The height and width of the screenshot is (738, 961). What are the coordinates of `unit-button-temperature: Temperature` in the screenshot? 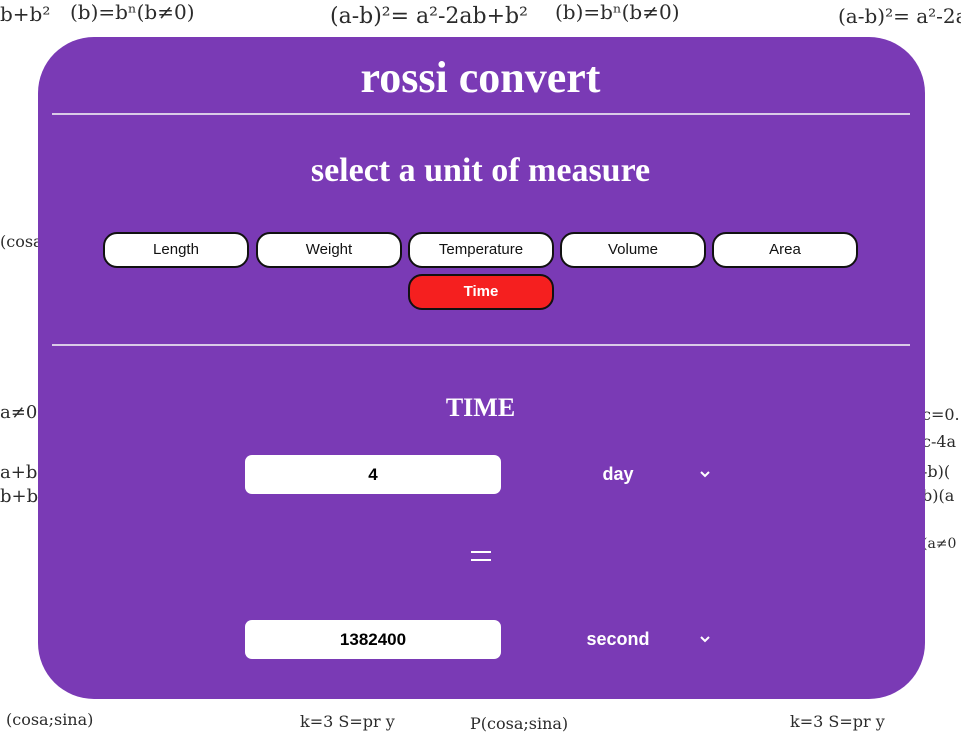 It's located at (481, 250).